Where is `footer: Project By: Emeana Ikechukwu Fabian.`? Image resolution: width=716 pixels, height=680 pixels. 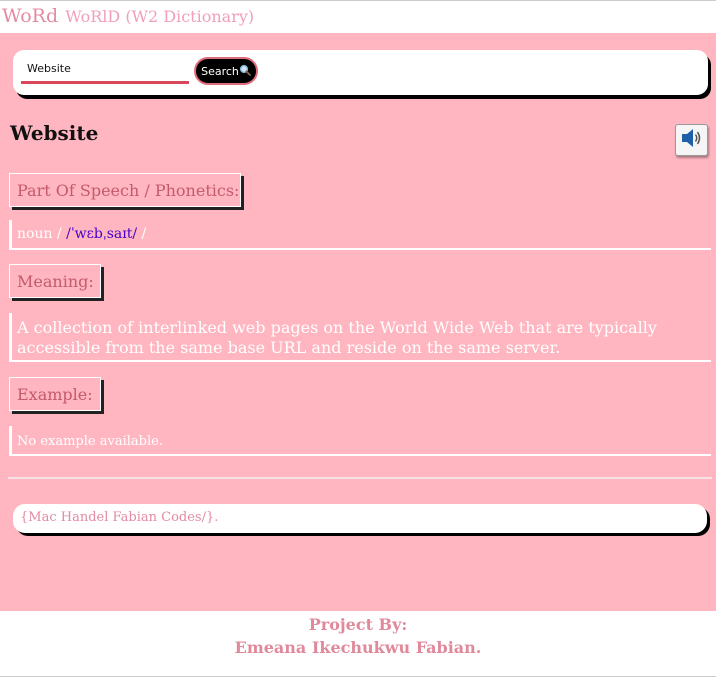 footer: Project By: Emeana Ikechukwu Fabian. is located at coordinates (358, 645).